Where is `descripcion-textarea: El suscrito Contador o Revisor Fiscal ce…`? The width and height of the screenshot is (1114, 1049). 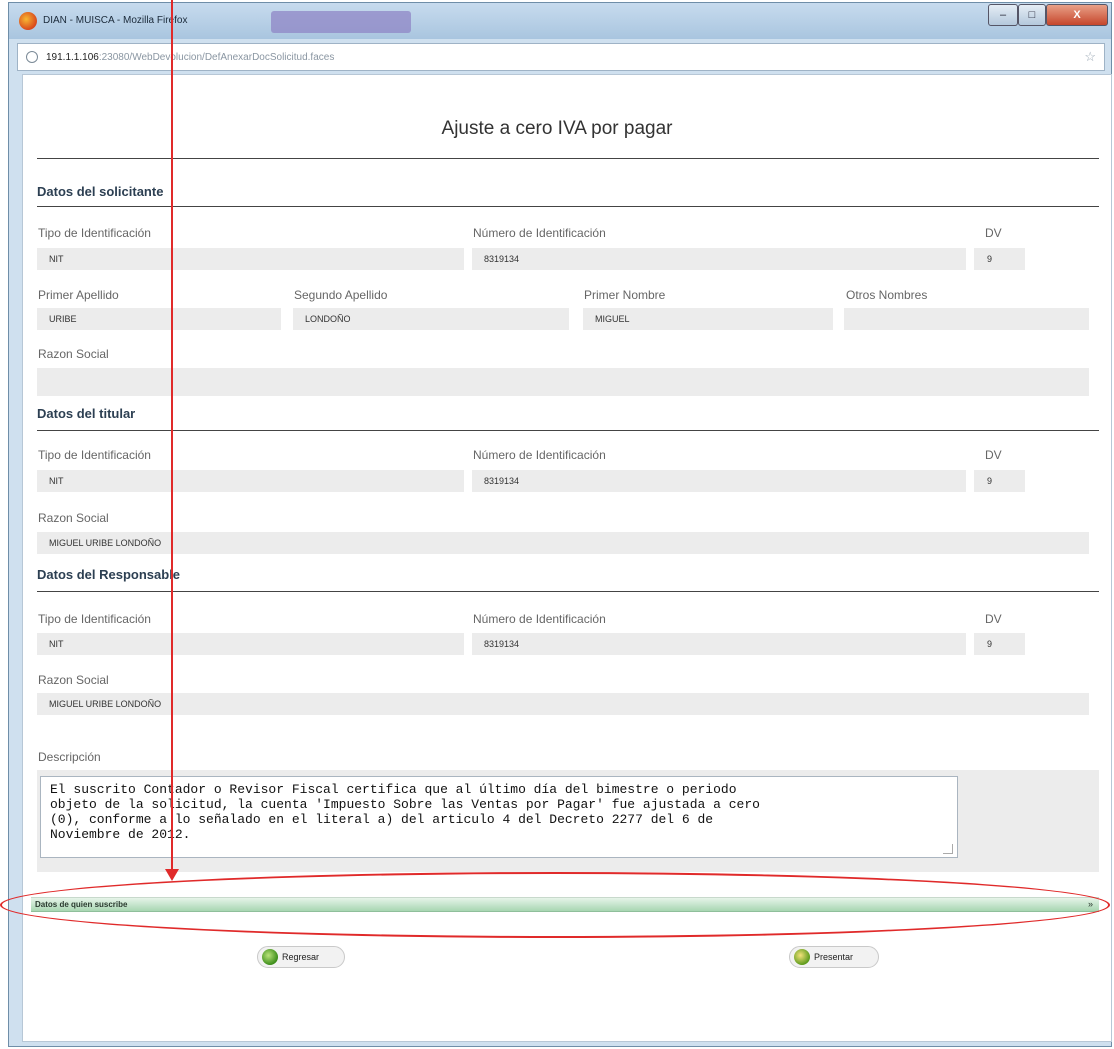 descripcion-textarea: El suscrito Contador o Revisor Fiscal ce… is located at coordinates (499, 817).